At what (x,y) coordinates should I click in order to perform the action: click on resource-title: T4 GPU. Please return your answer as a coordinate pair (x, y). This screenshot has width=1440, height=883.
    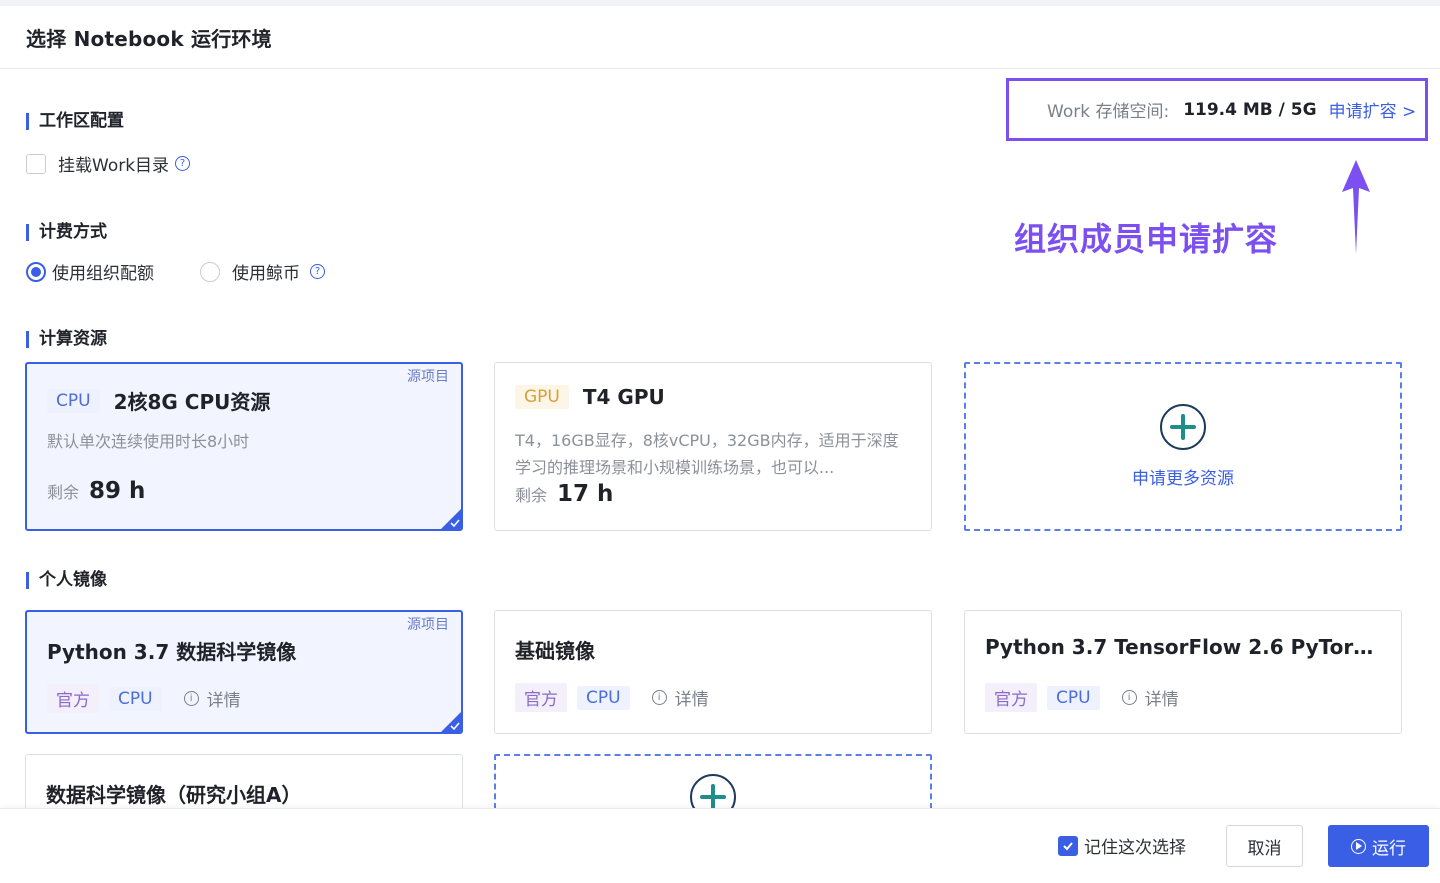
    Looking at the image, I should click on (623, 397).